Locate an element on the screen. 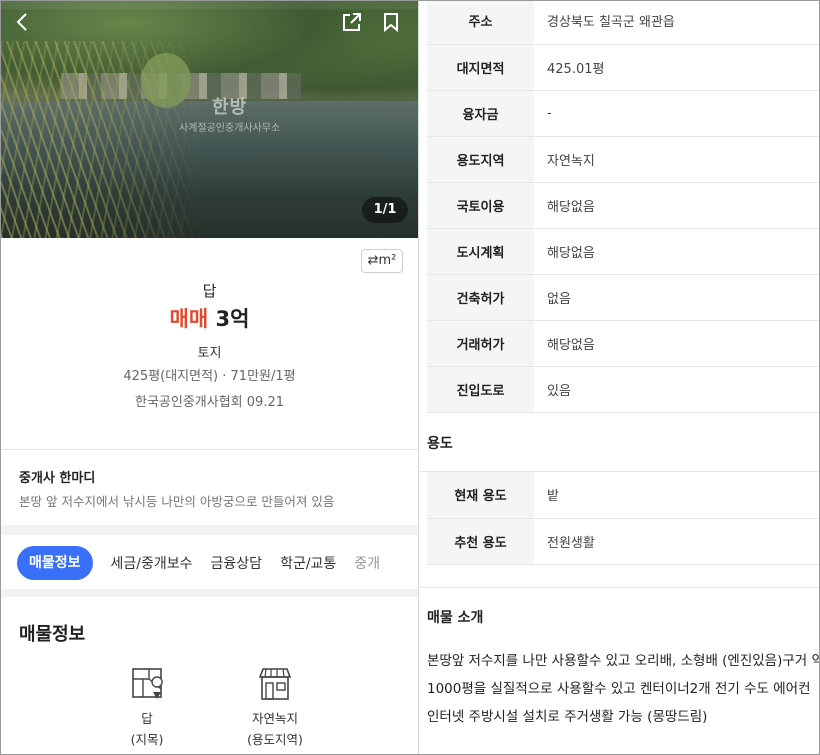  zoning-caption: (용도지역) is located at coordinates (275, 739).